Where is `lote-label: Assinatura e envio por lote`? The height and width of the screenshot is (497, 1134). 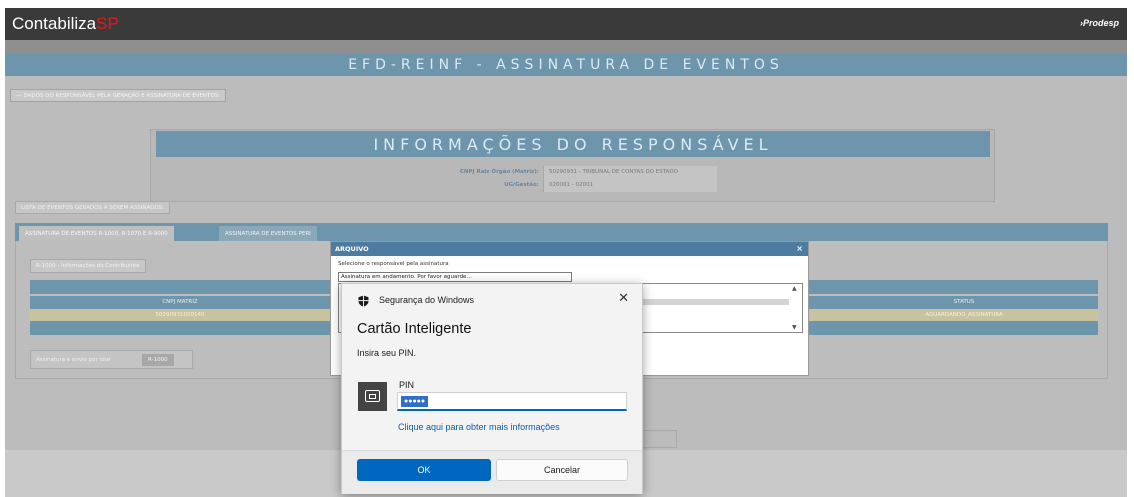
lote-label: Assinatura e envio por lote is located at coordinates (73, 360).